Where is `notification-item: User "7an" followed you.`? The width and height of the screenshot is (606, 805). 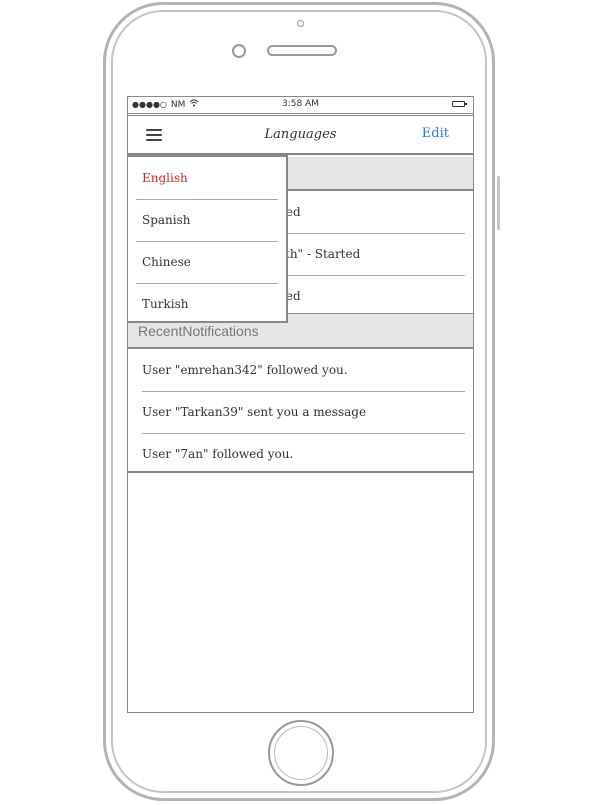 notification-item: User "7an" followed you. is located at coordinates (303, 454).